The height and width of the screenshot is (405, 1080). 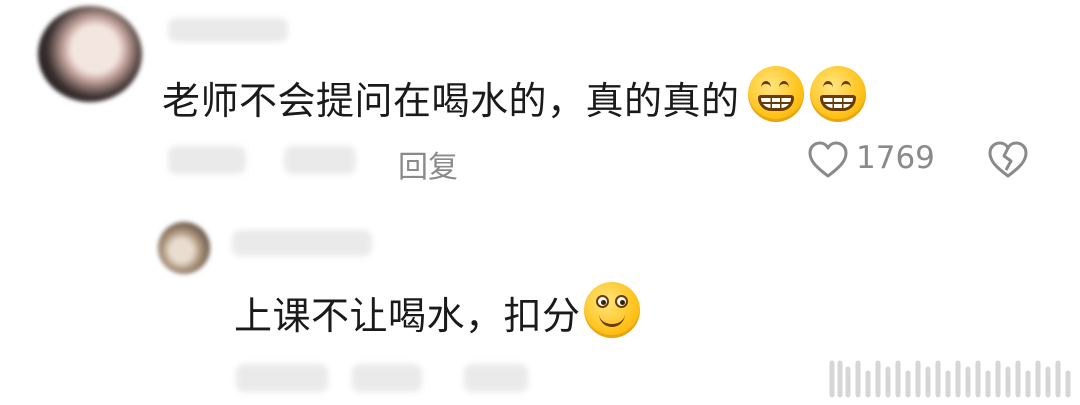 I want to click on heart-icon, so click(x=828, y=160).